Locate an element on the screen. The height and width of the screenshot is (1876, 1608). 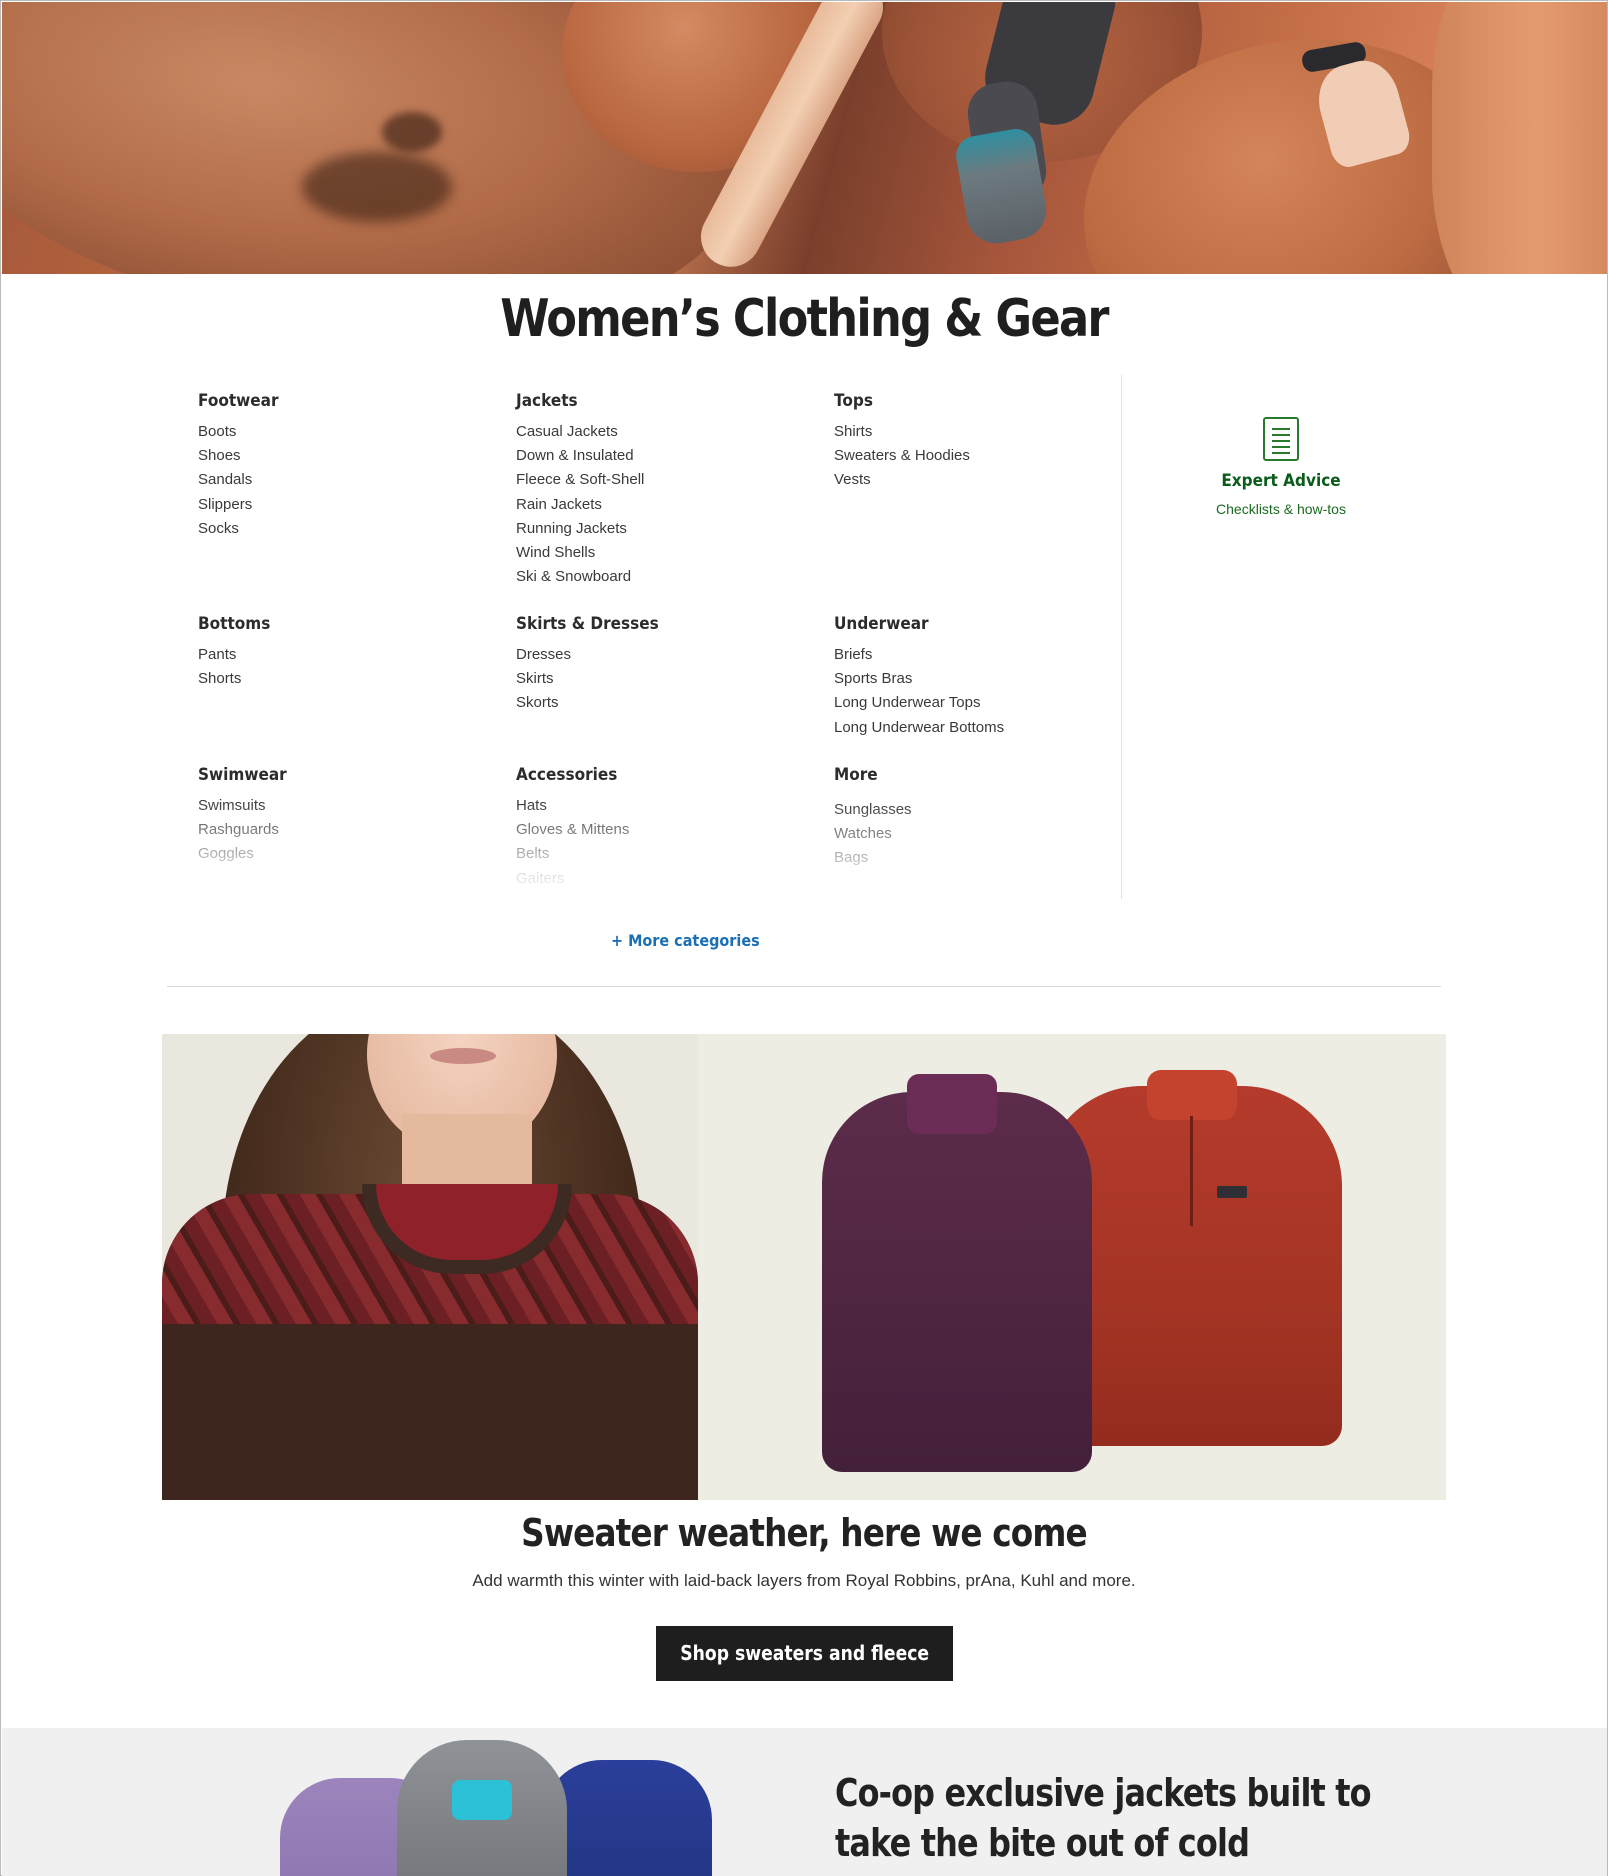
shop-sweaters-button: Shop sweaters and fleece is located at coordinates (804, 1653).